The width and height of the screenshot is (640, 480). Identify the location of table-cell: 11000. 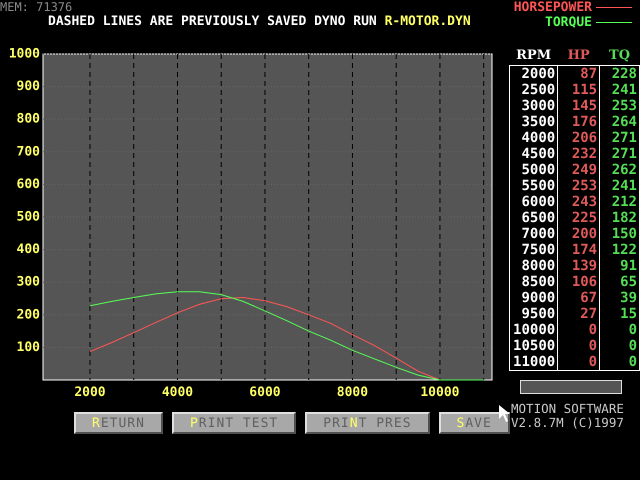
(534, 362).